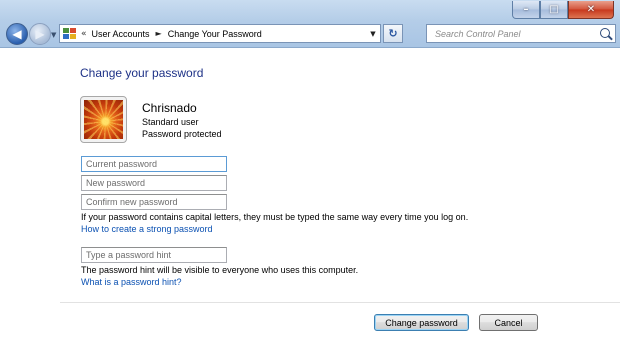  I want to click on user-type: Standard user, so click(170, 122).